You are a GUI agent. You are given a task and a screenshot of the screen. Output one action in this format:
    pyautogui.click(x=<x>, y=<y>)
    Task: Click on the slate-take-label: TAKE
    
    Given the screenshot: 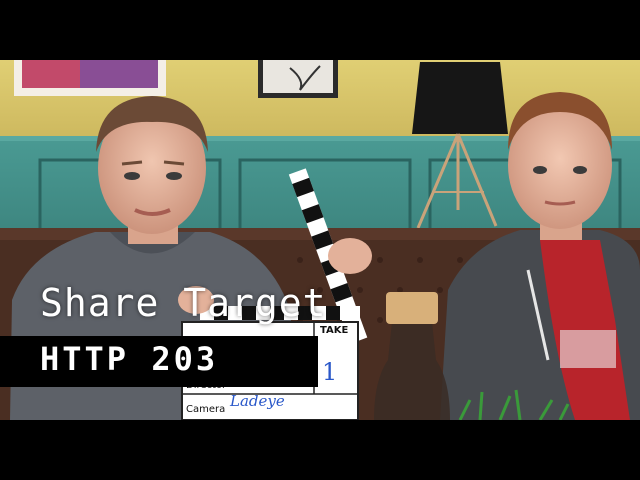 What is the action you would take?
    pyautogui.click(x=334, y=330)
    